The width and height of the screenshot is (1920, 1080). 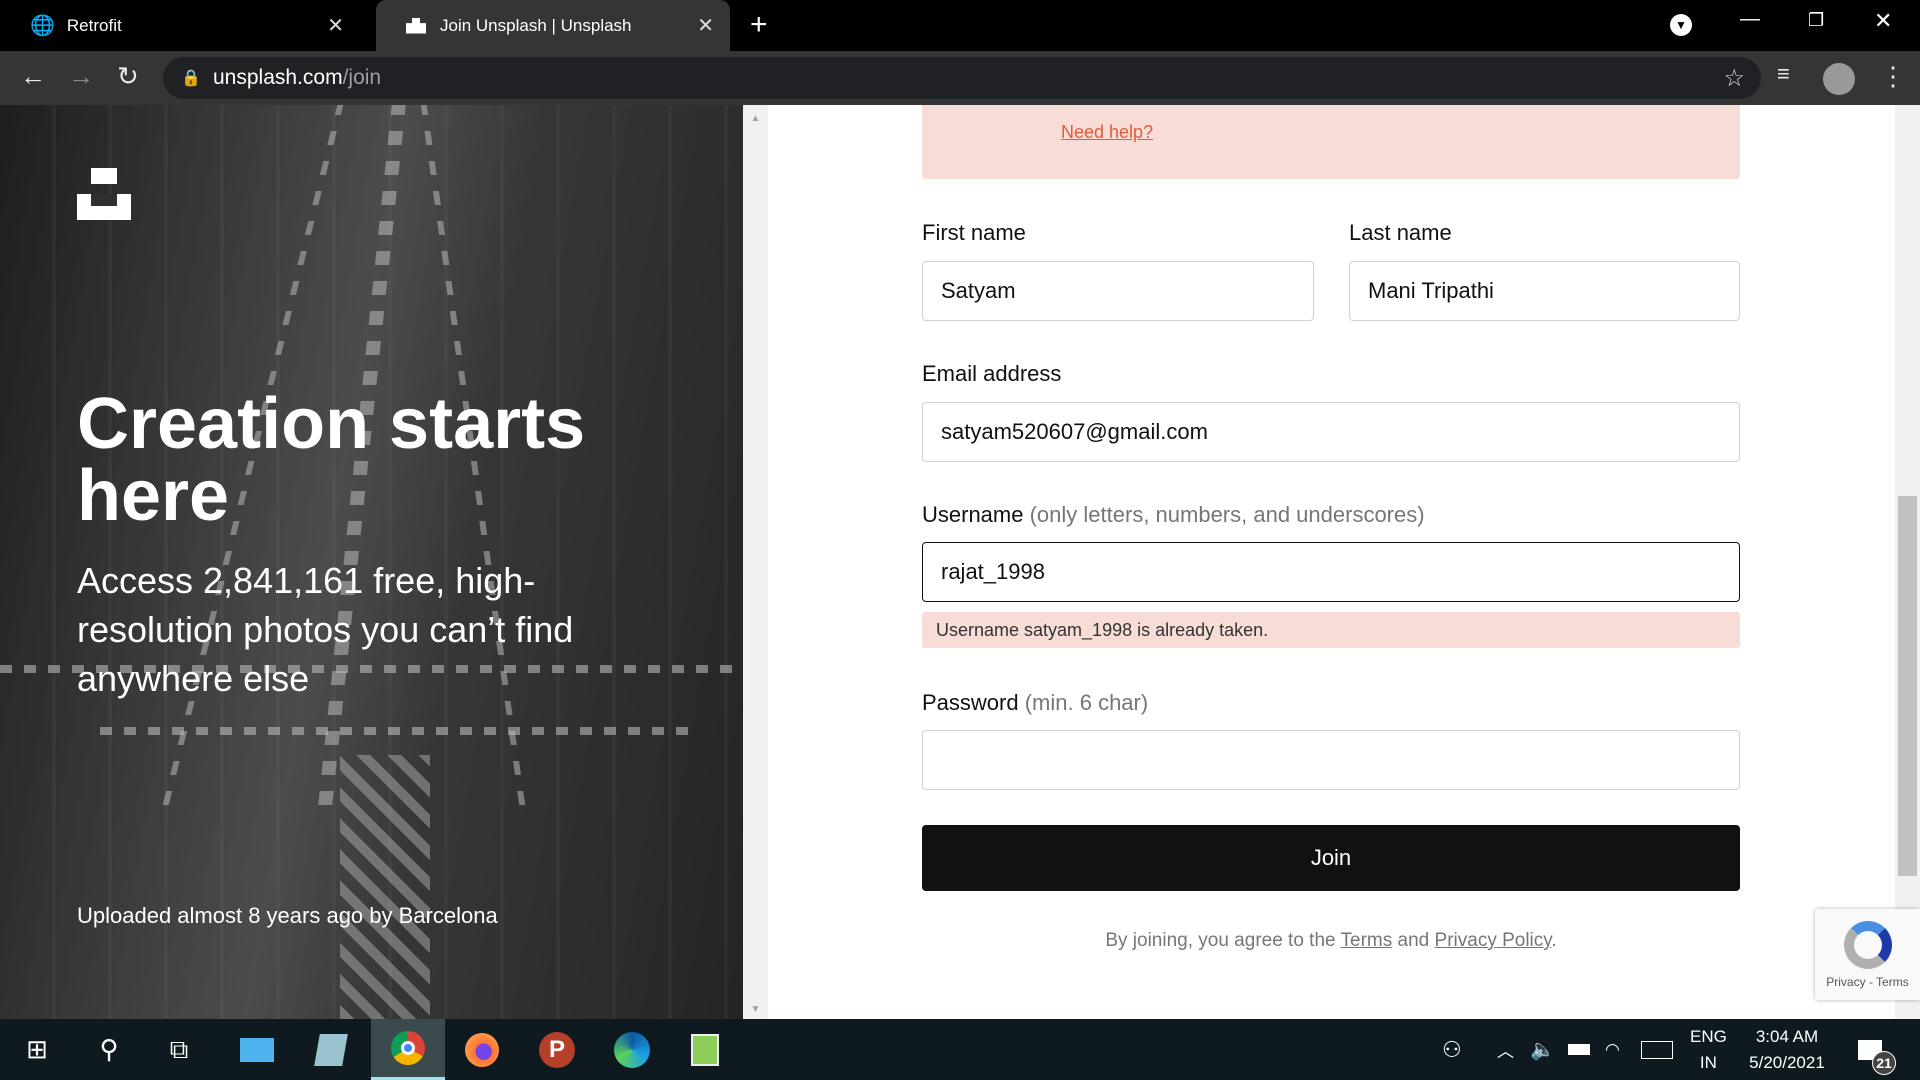 I want to click on notification-count: 21, so click(x=1884, y=1063).